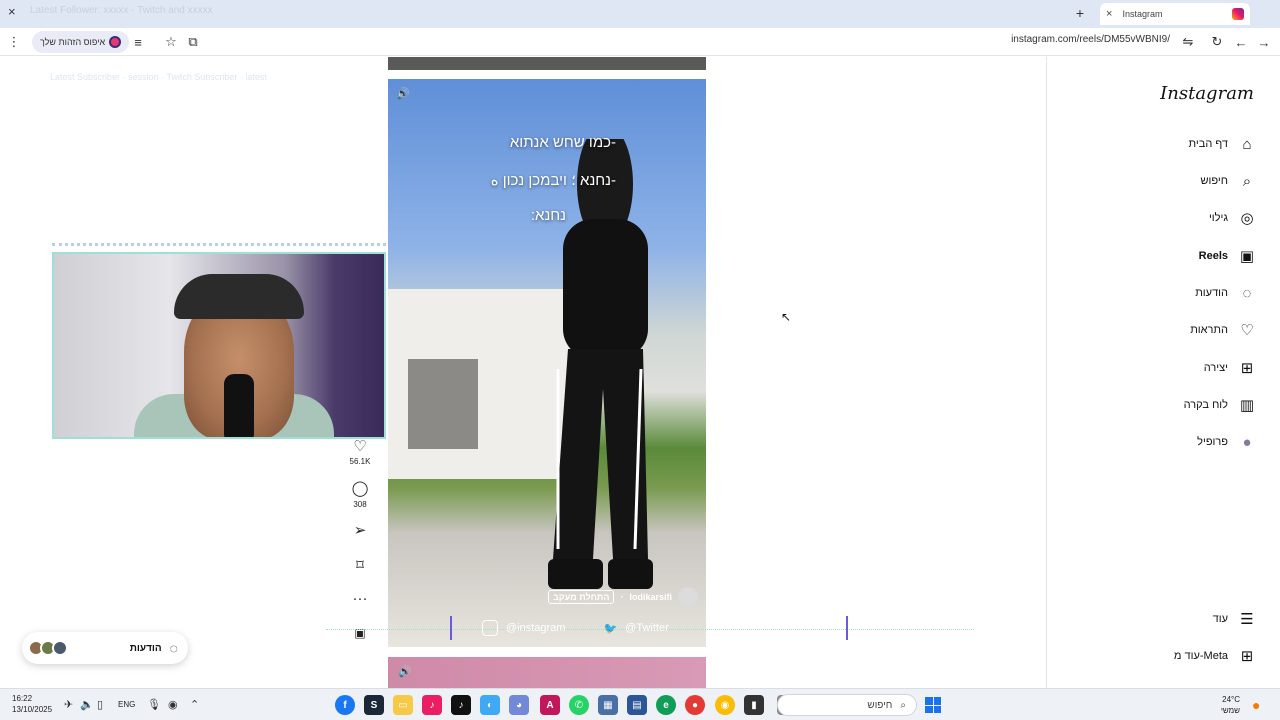 Image resolution: width=1280 pixels, height=720 pixels. I want to click on site-settings-icon: ⇋, so click(1188, 42).